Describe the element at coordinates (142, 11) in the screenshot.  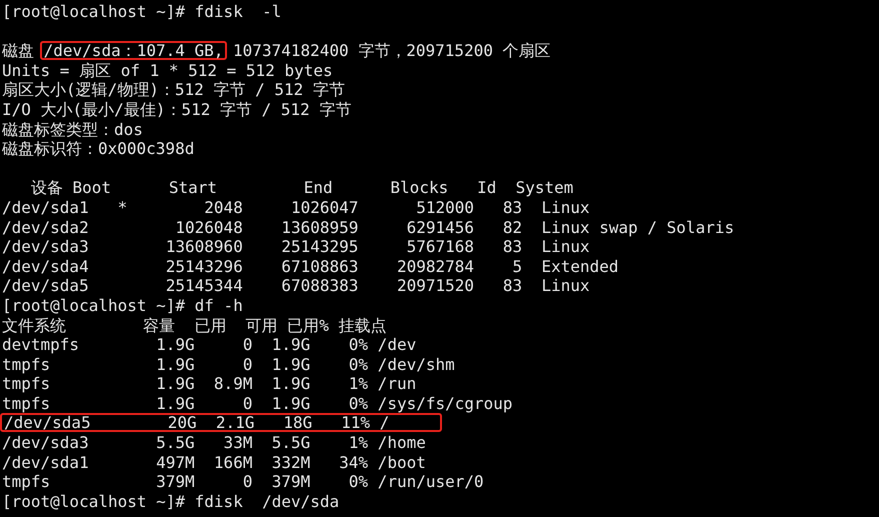
I see `terminal-text: [root@localhost ~]# fdisk -l` at that location.